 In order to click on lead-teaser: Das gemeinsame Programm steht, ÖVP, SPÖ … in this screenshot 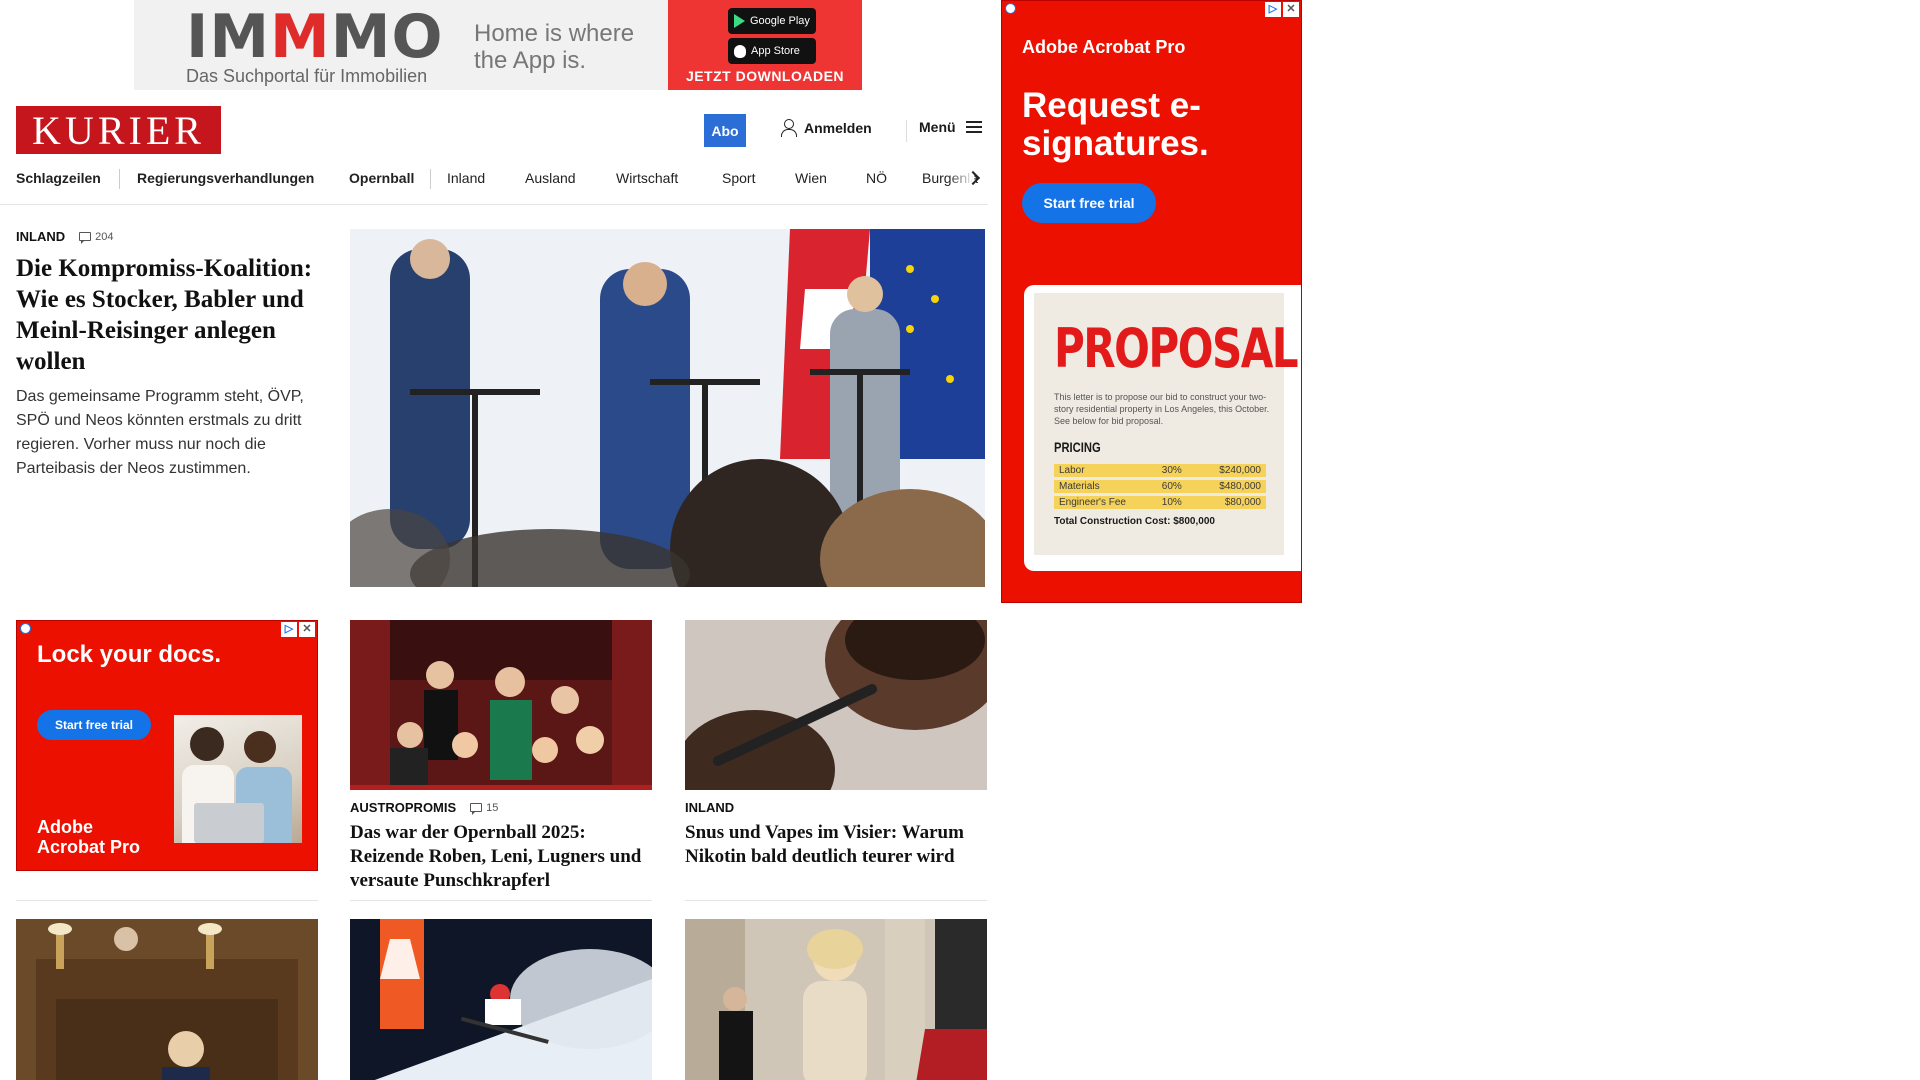, I will do `click(160, 432)`.